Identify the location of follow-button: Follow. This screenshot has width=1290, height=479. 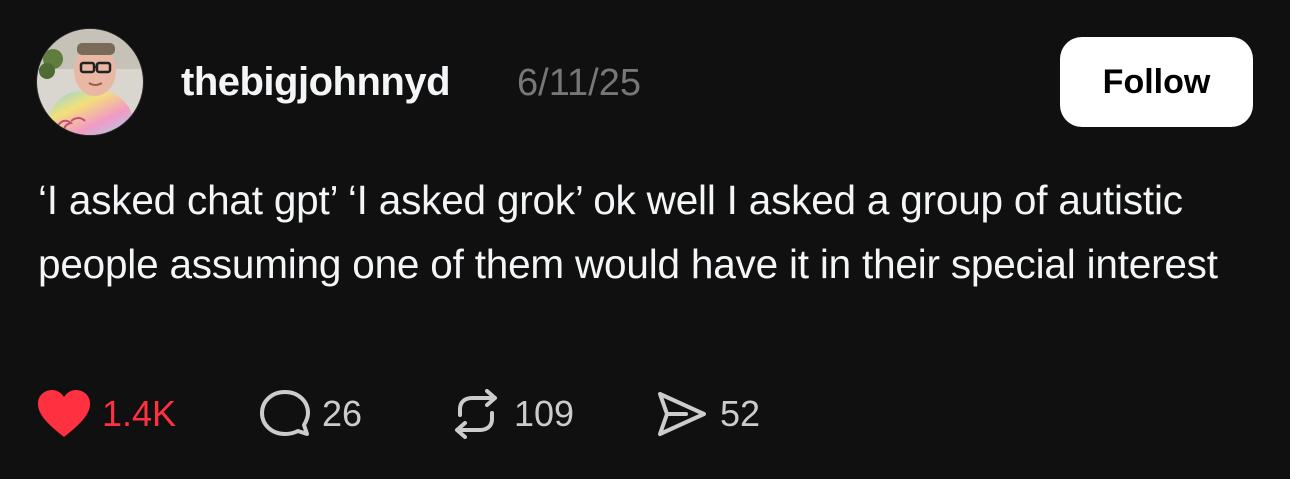
(1156, 82).